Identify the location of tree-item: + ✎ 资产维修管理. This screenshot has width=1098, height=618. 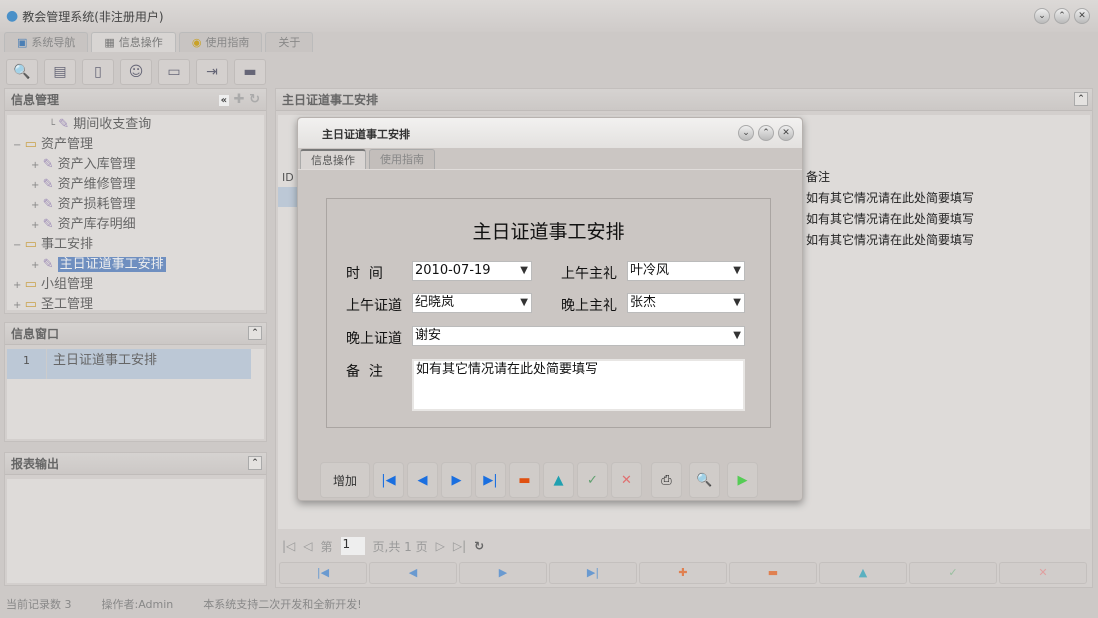
(138, 185).